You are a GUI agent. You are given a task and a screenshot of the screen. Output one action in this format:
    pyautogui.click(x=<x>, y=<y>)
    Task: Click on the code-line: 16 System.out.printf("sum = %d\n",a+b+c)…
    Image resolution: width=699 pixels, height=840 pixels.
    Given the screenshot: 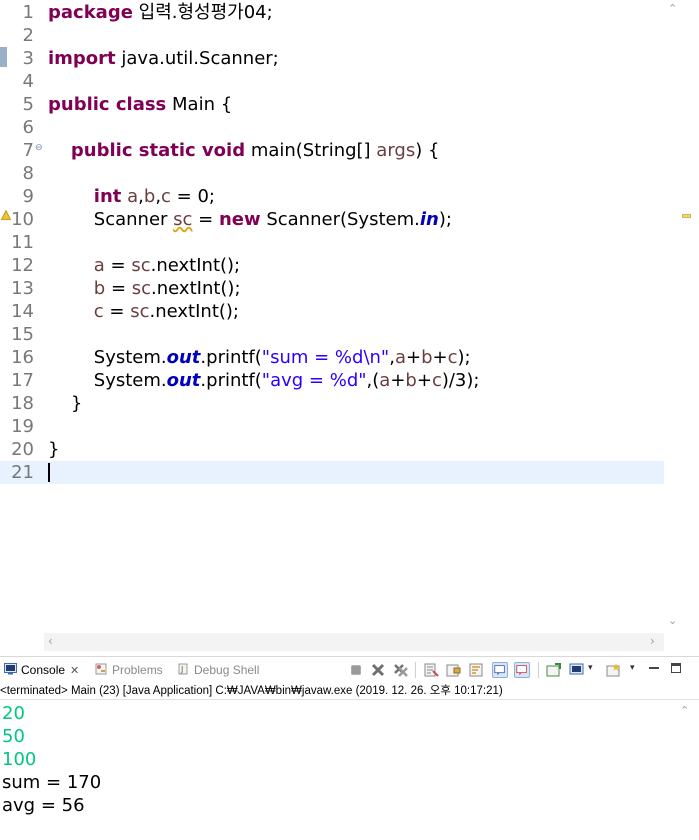 What is the action you would take?
    pyautogui.click(x=332, y=357)
    